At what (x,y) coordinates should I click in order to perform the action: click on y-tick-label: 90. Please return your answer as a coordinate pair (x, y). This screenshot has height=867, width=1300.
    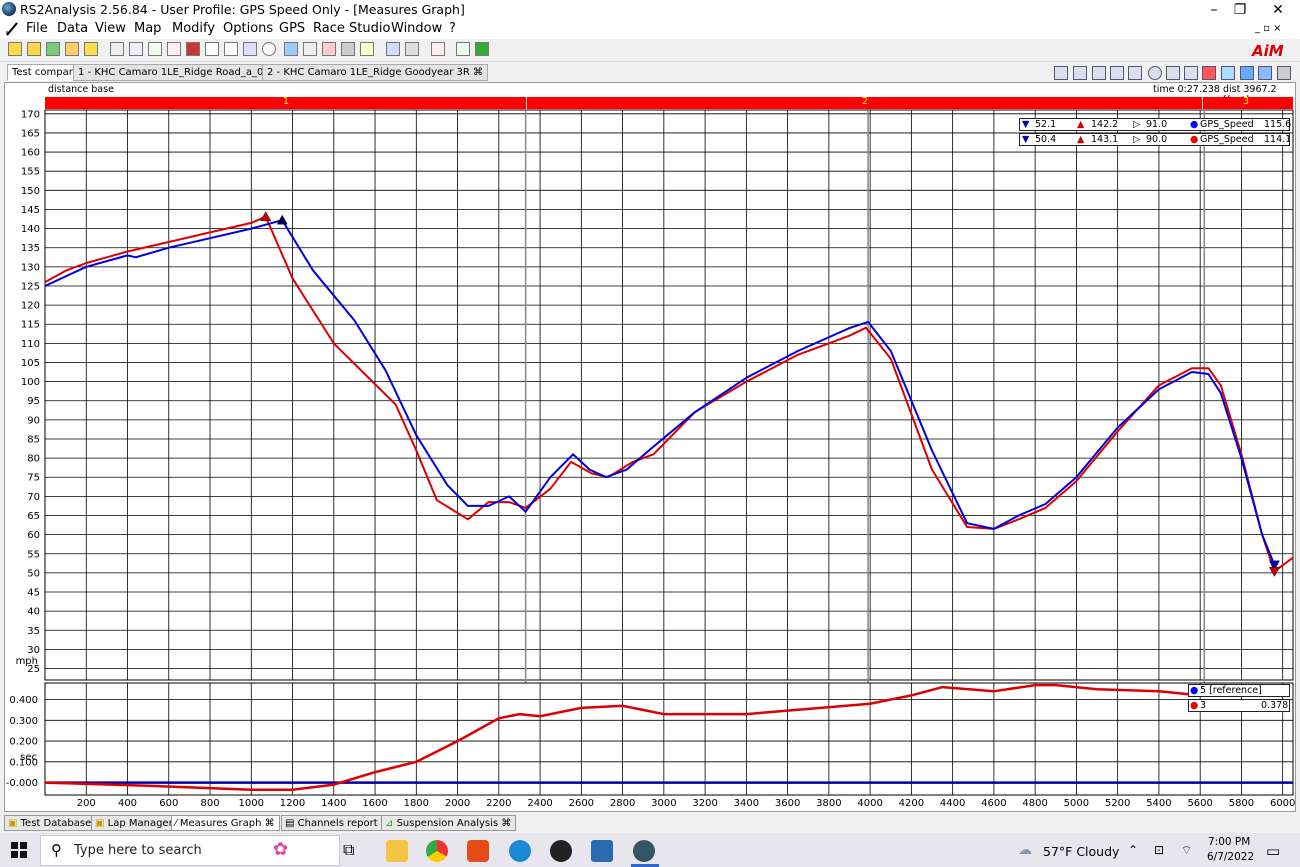
    Looking at the image, I should click on (33, 420).